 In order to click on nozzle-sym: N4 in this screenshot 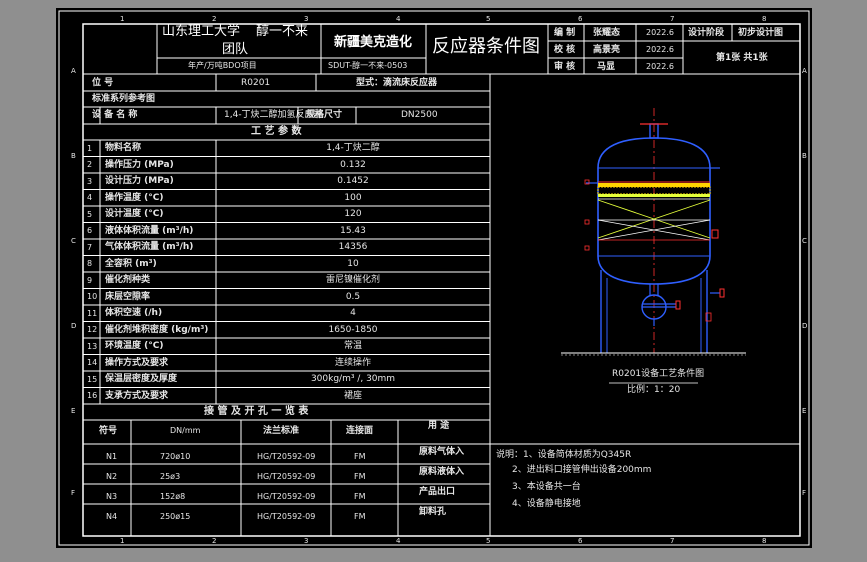, I will do `click(112, 516)`.